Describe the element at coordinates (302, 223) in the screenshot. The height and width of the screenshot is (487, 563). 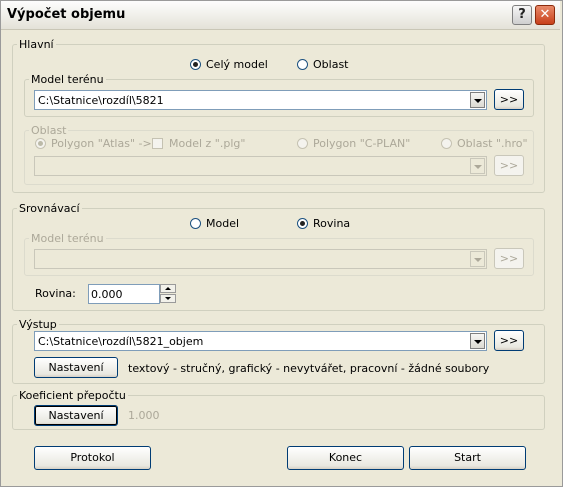
I see `radio-rovina` at that location.